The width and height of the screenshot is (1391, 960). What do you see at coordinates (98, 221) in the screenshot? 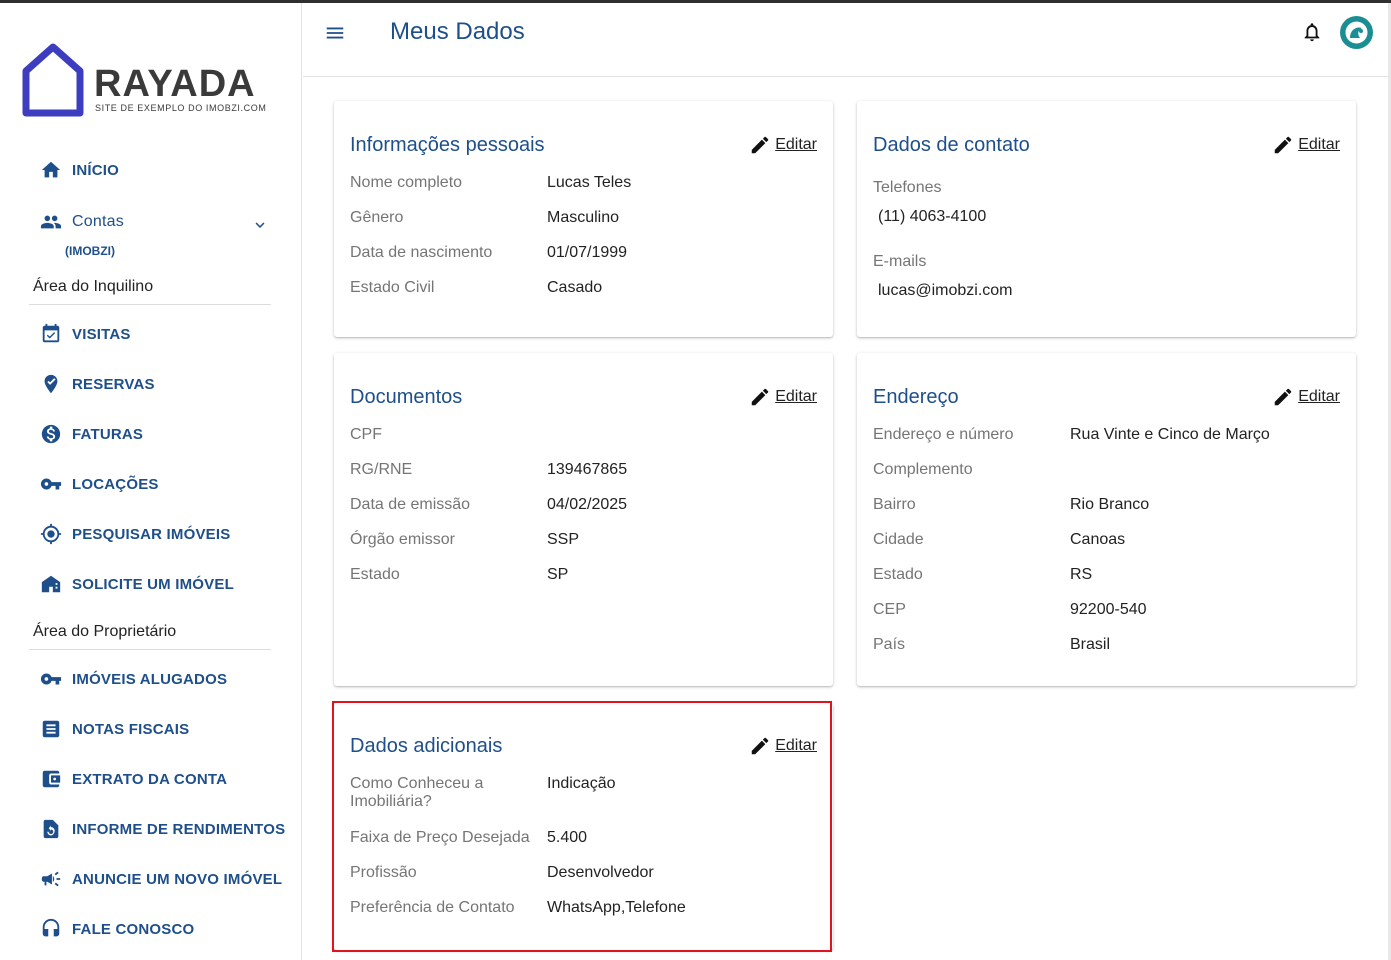
I see `sidebar-item-label: Contas` at bounding box center [98, 221].